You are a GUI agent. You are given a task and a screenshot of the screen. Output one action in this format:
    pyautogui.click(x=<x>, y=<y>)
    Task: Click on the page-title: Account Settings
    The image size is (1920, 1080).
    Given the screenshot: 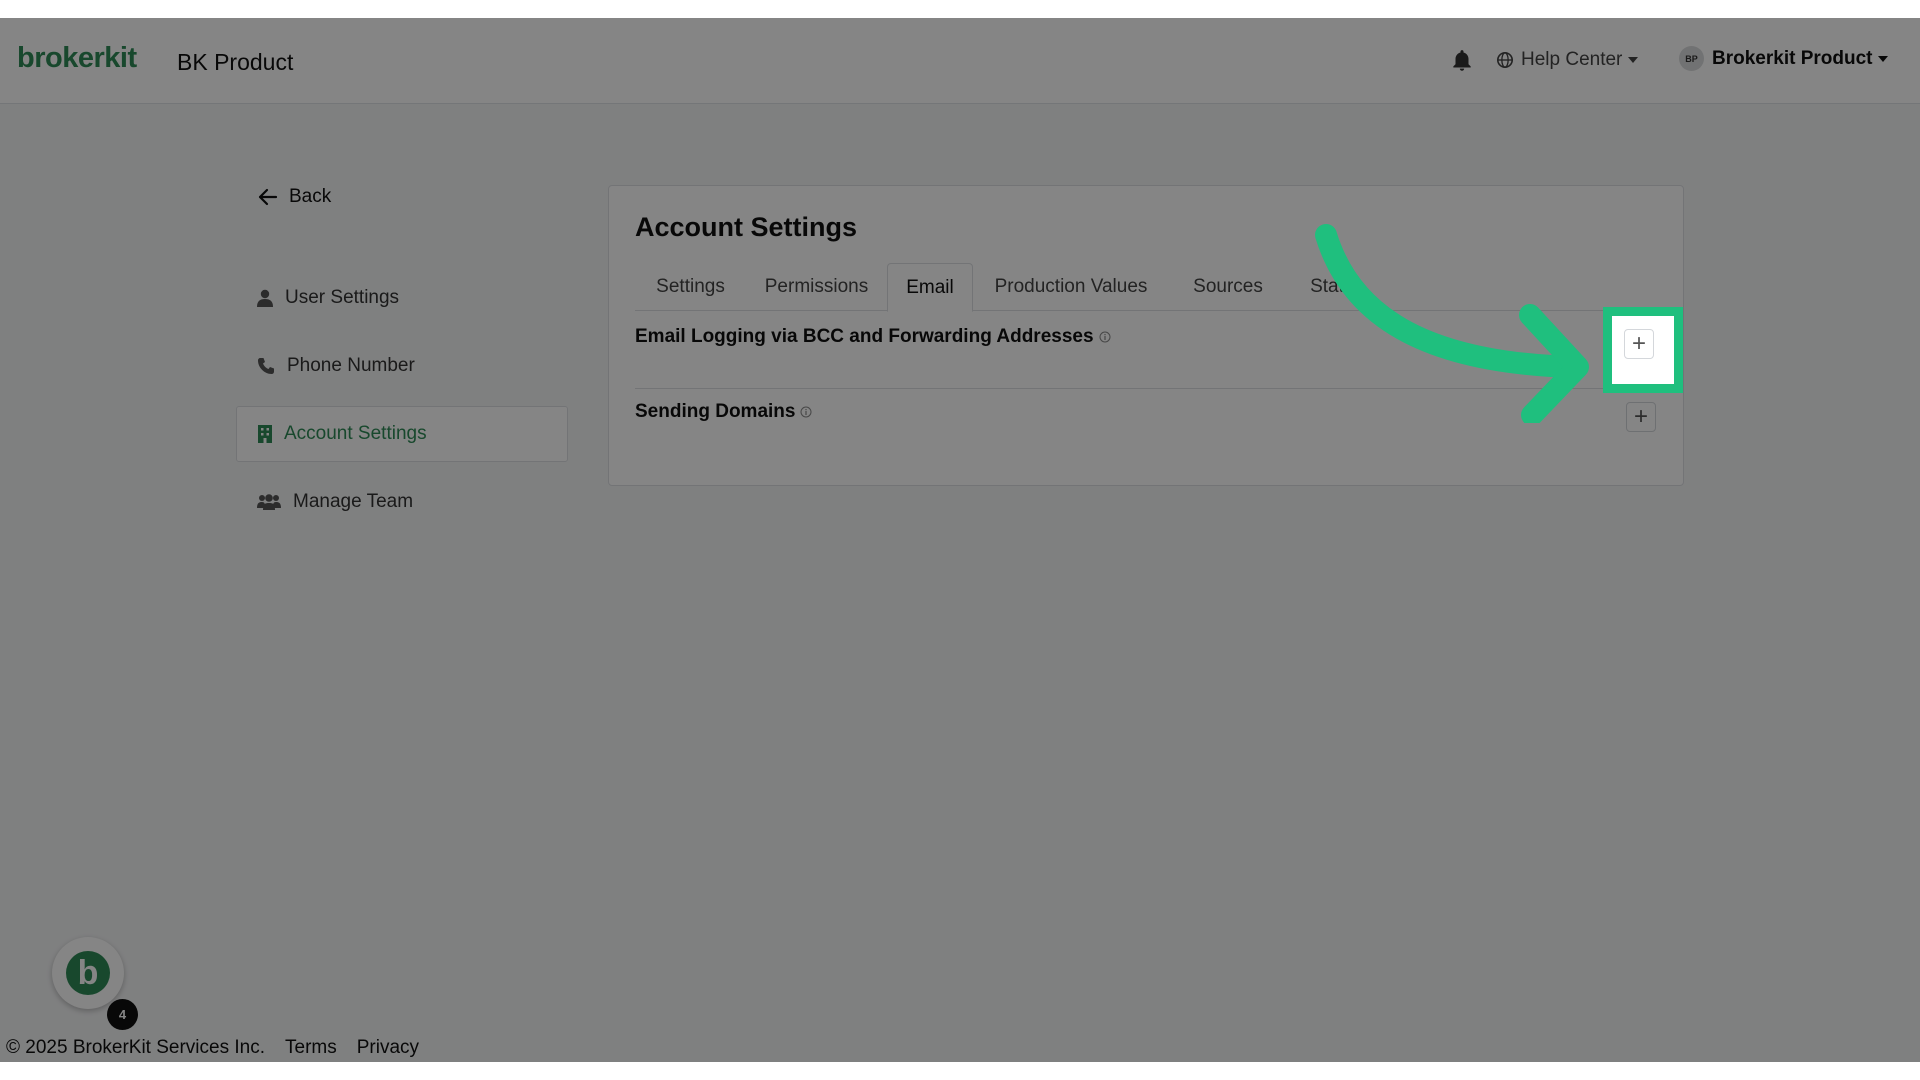 What is the action you would take?
    pyautogui.click(x=746, y=227)
    